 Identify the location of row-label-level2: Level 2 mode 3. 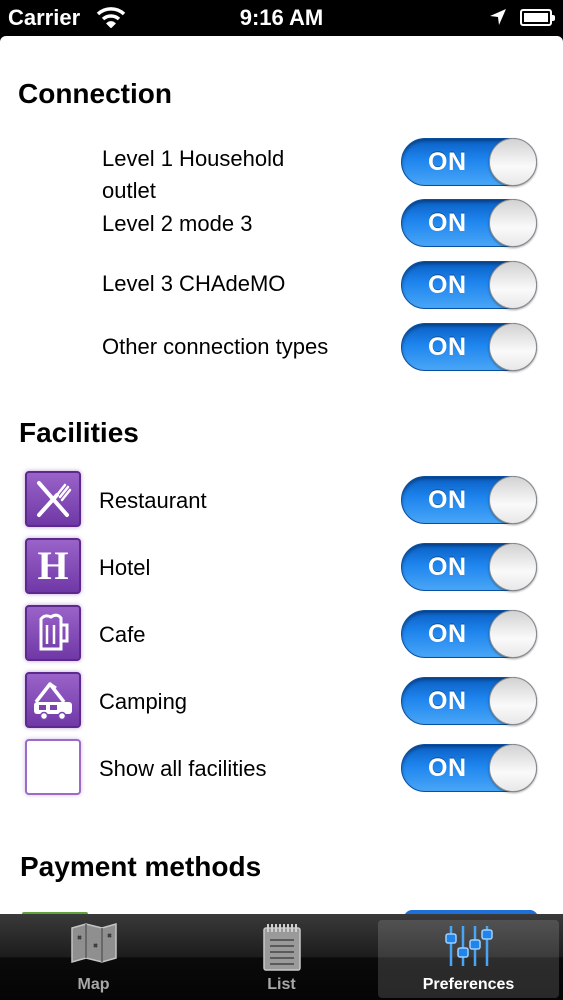
(177, 223).